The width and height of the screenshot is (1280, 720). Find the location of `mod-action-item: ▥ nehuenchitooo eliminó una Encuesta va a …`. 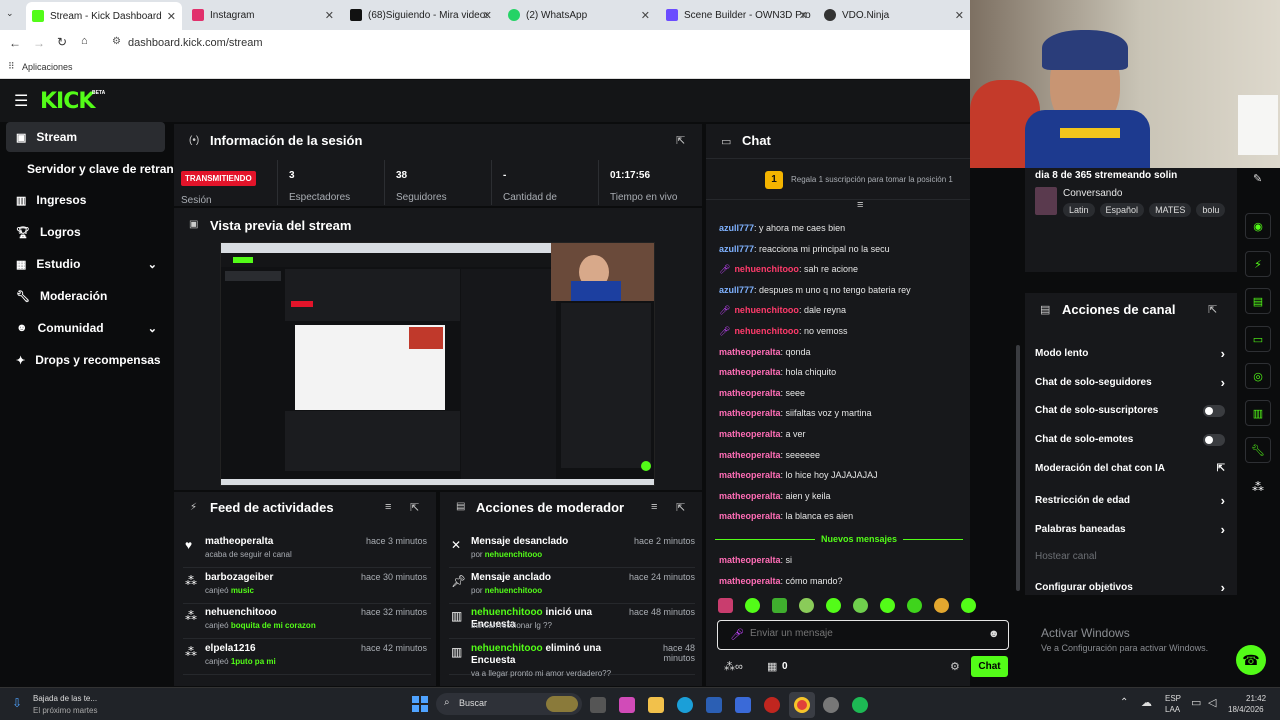

mod-action-item: ▥ nehuenchitooo eliminó una Encuesta va a … is located at coordinates (572, 659).